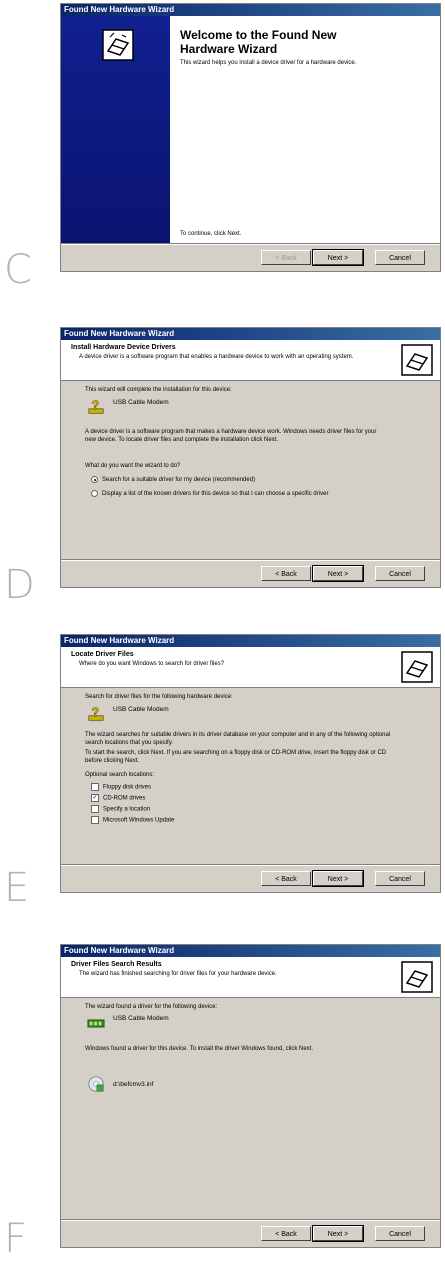  I want to click on checkbox-windows-update: Microsoft Windows Update, so click(259, 820).